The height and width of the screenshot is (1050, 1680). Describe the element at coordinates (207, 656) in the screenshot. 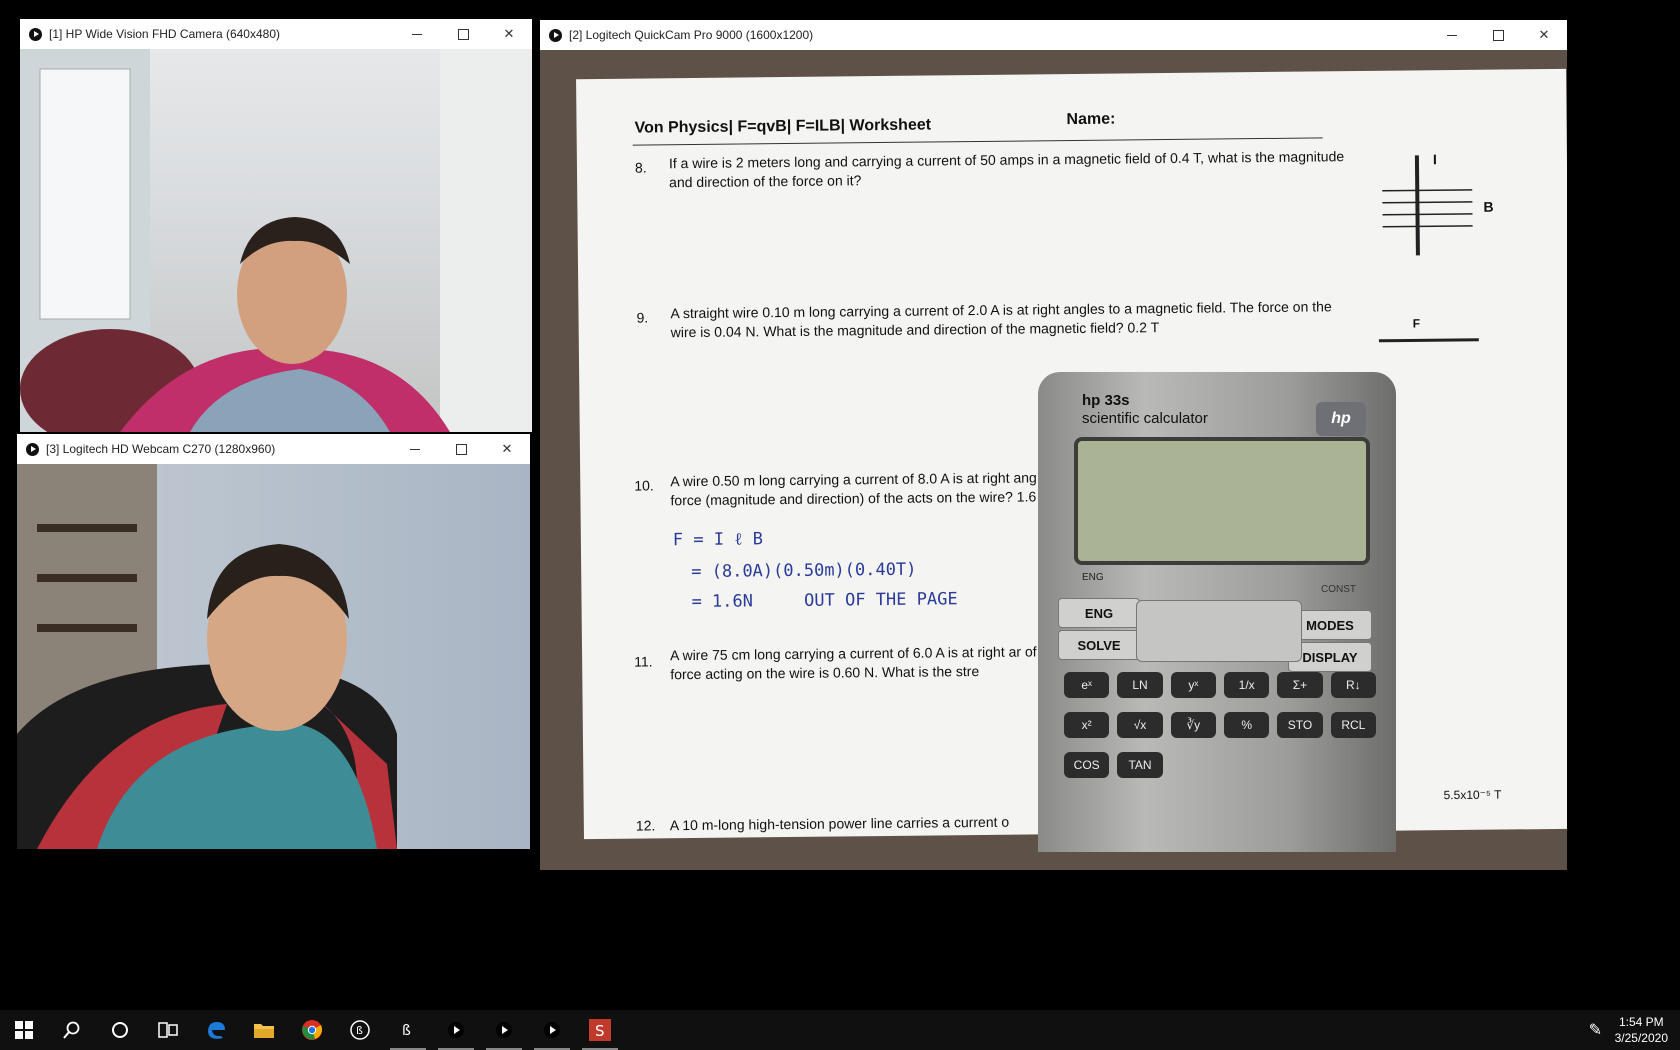

I see `person-image` at that location.